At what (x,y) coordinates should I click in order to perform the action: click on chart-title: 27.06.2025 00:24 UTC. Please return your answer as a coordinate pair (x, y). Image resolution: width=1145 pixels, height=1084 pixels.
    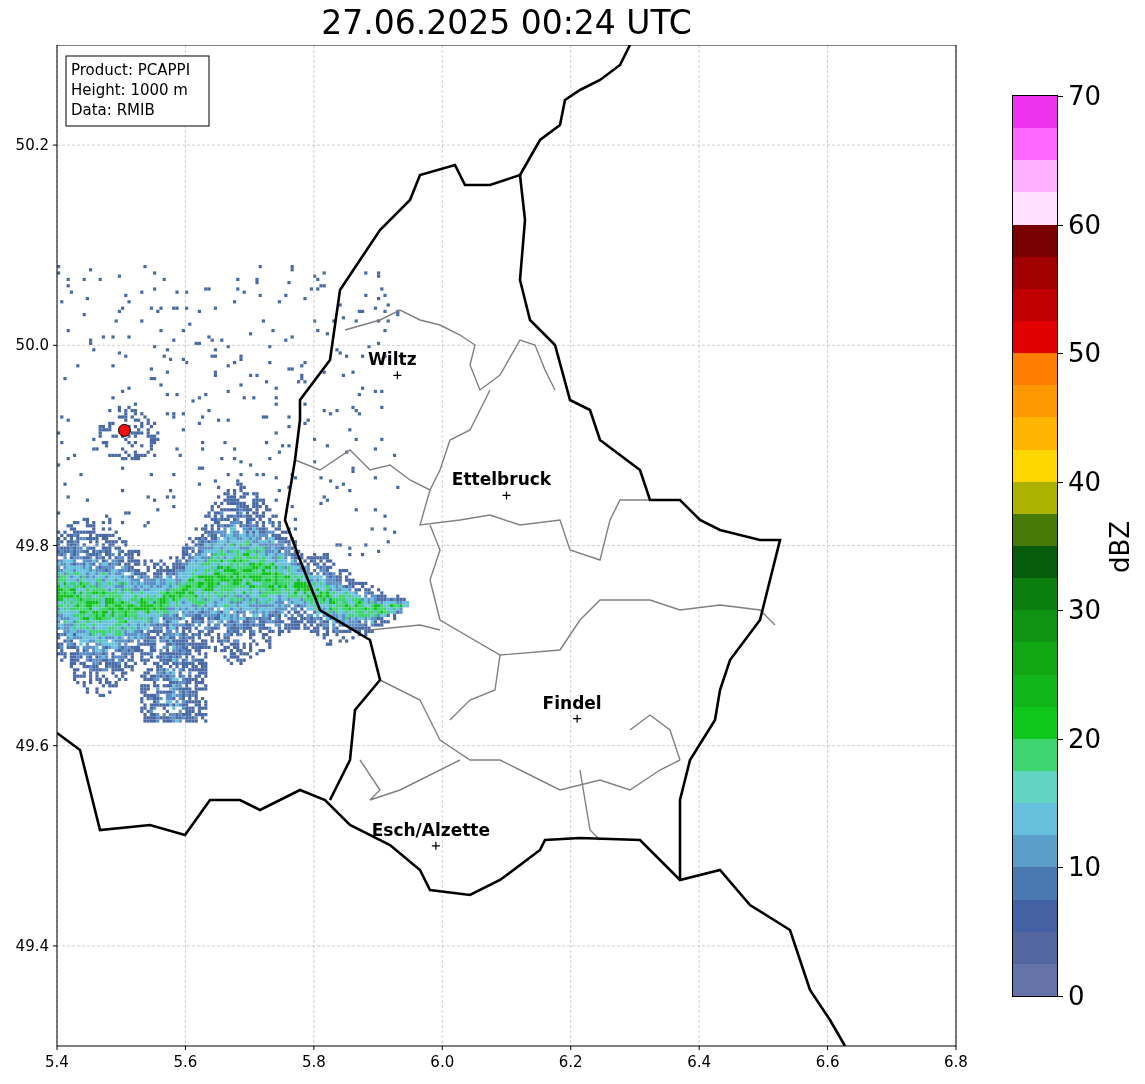
    Looking at the image, I should click on (506, 22).